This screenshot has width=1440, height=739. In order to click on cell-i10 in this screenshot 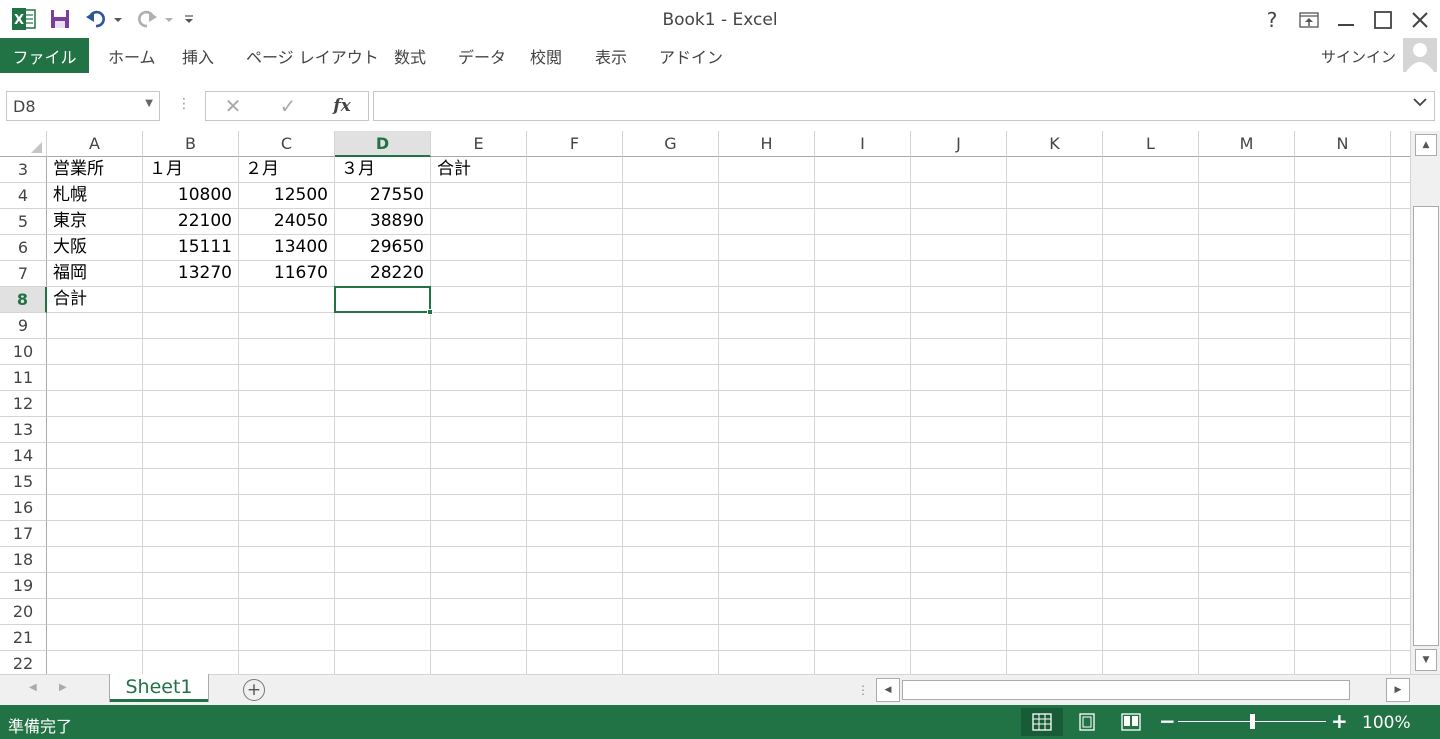, I will do `click(863, 352)`.